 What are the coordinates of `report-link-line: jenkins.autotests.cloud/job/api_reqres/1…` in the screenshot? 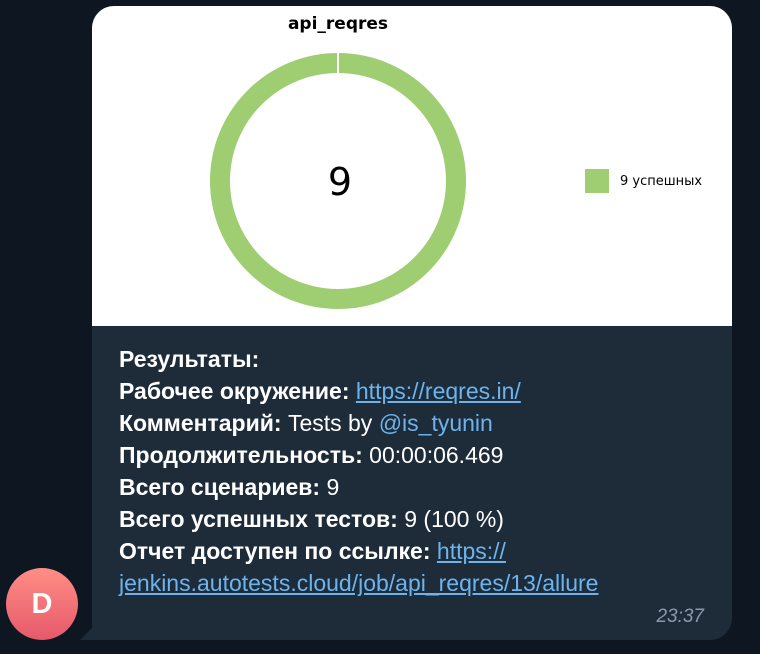 It's located at (419, 583).